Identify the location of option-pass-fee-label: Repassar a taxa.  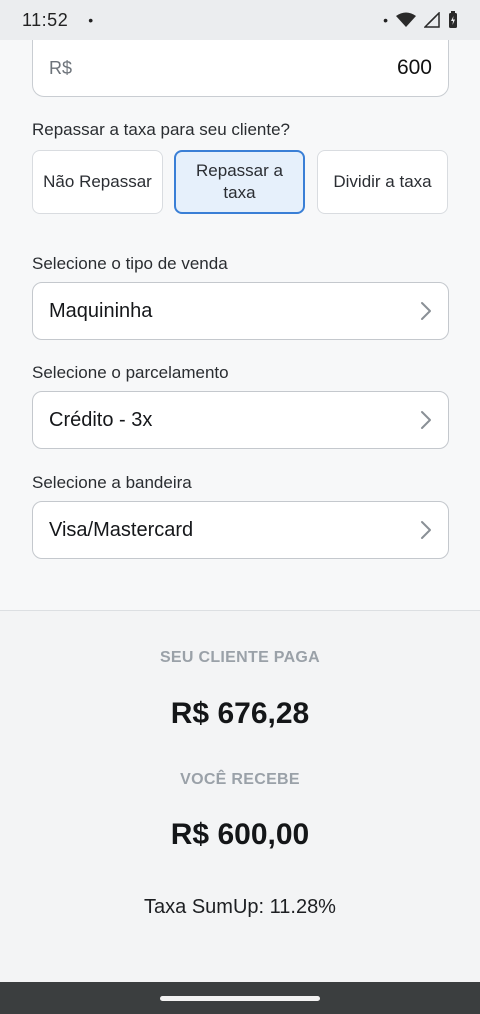
(239, 181).